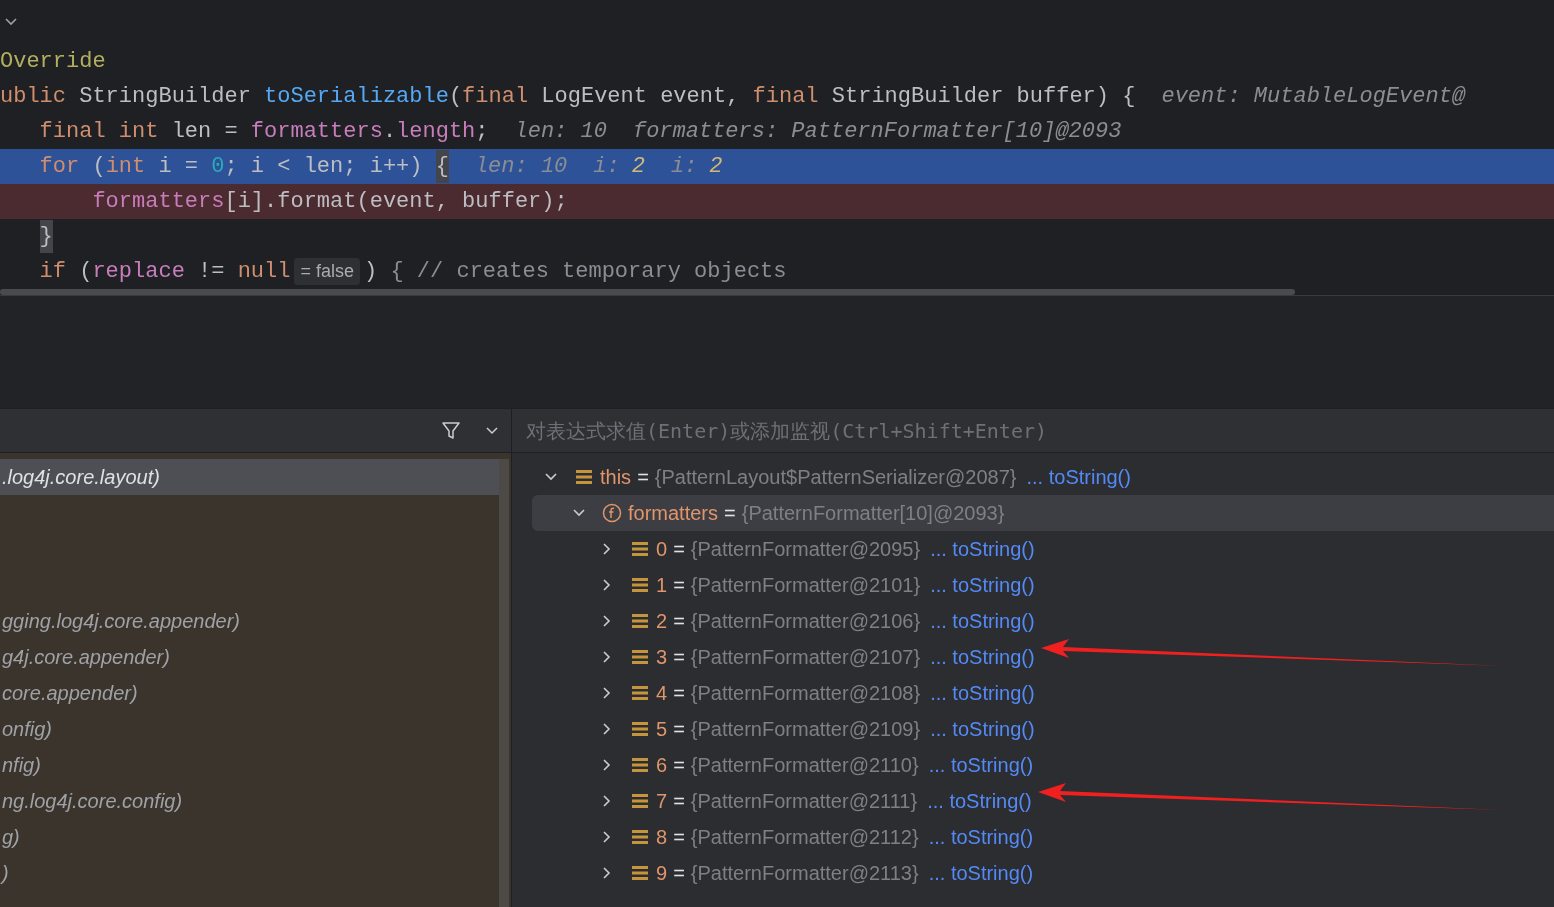  I want to click on inline-hint: event: MutableLogEvent@, so click(1313, 97).